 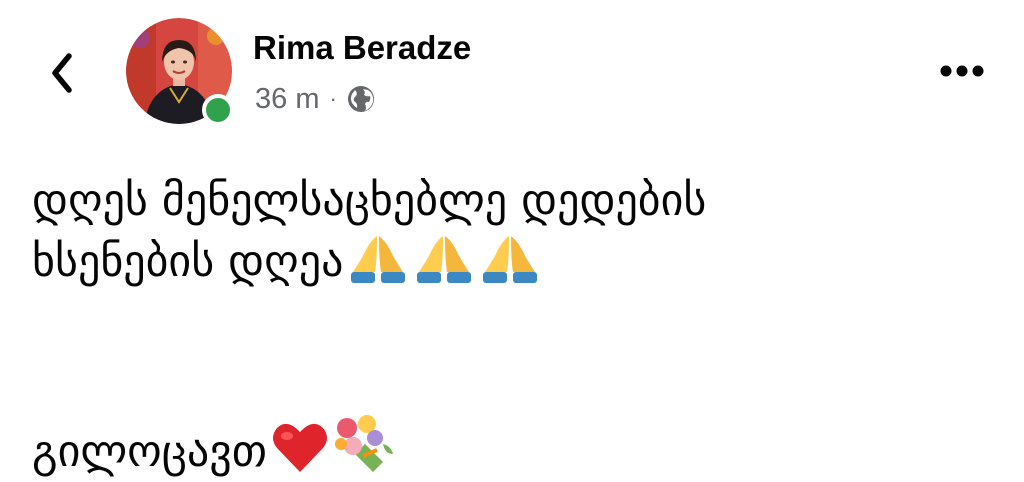 I want to click on avatar, so click(x=180, y=72).